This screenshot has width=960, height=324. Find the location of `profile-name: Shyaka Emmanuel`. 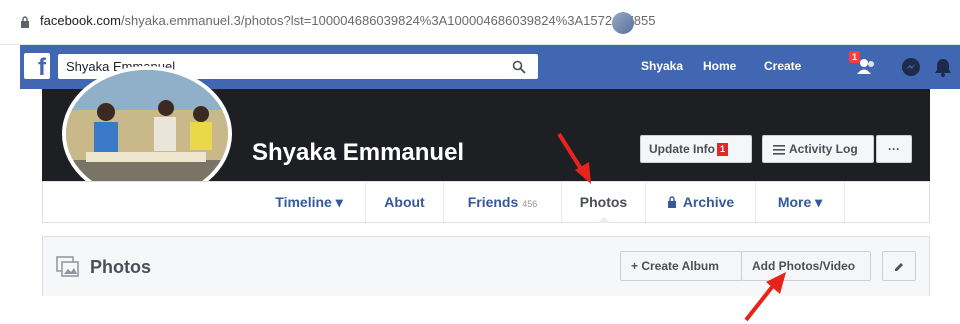

profile-name: Shyaka Emmanuel is located at coordinates (358, 153).